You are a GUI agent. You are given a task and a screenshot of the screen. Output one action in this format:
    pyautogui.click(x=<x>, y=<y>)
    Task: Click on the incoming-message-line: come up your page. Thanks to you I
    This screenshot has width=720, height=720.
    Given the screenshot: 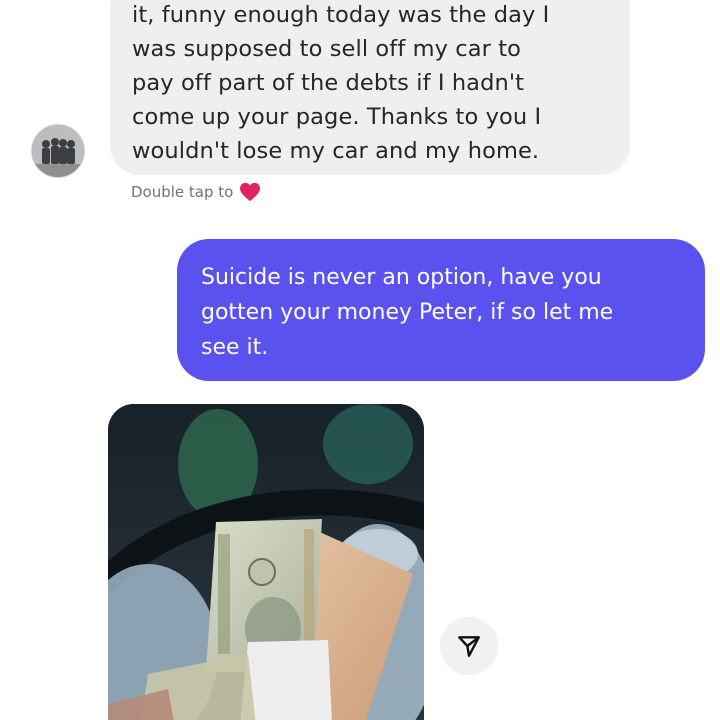 What is the action you would take?
    pyautogui.click(x=337, y=117)
    